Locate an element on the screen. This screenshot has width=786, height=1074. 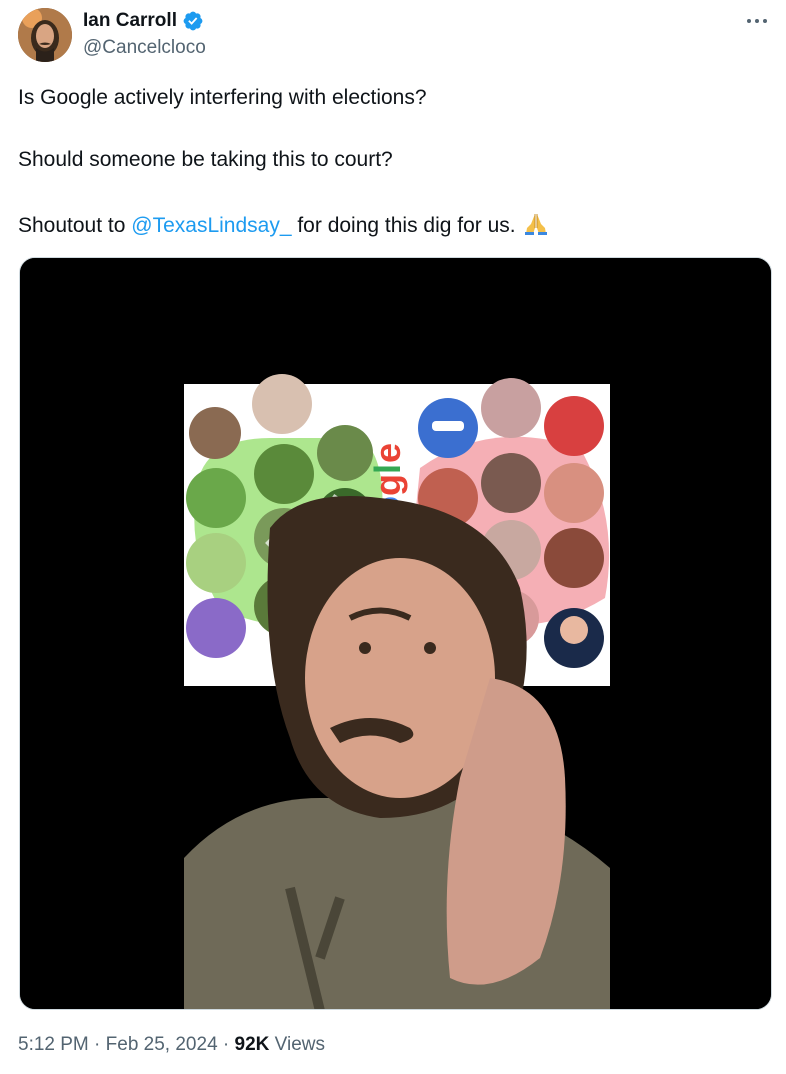
verified-badge-icon is located at coordinates (193, 21).